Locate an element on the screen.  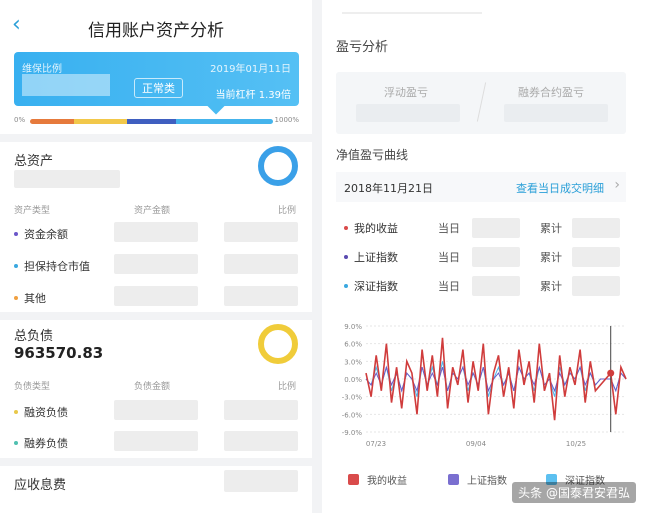
ratio-label: 维保比例 is located at coordinates (42, 69).